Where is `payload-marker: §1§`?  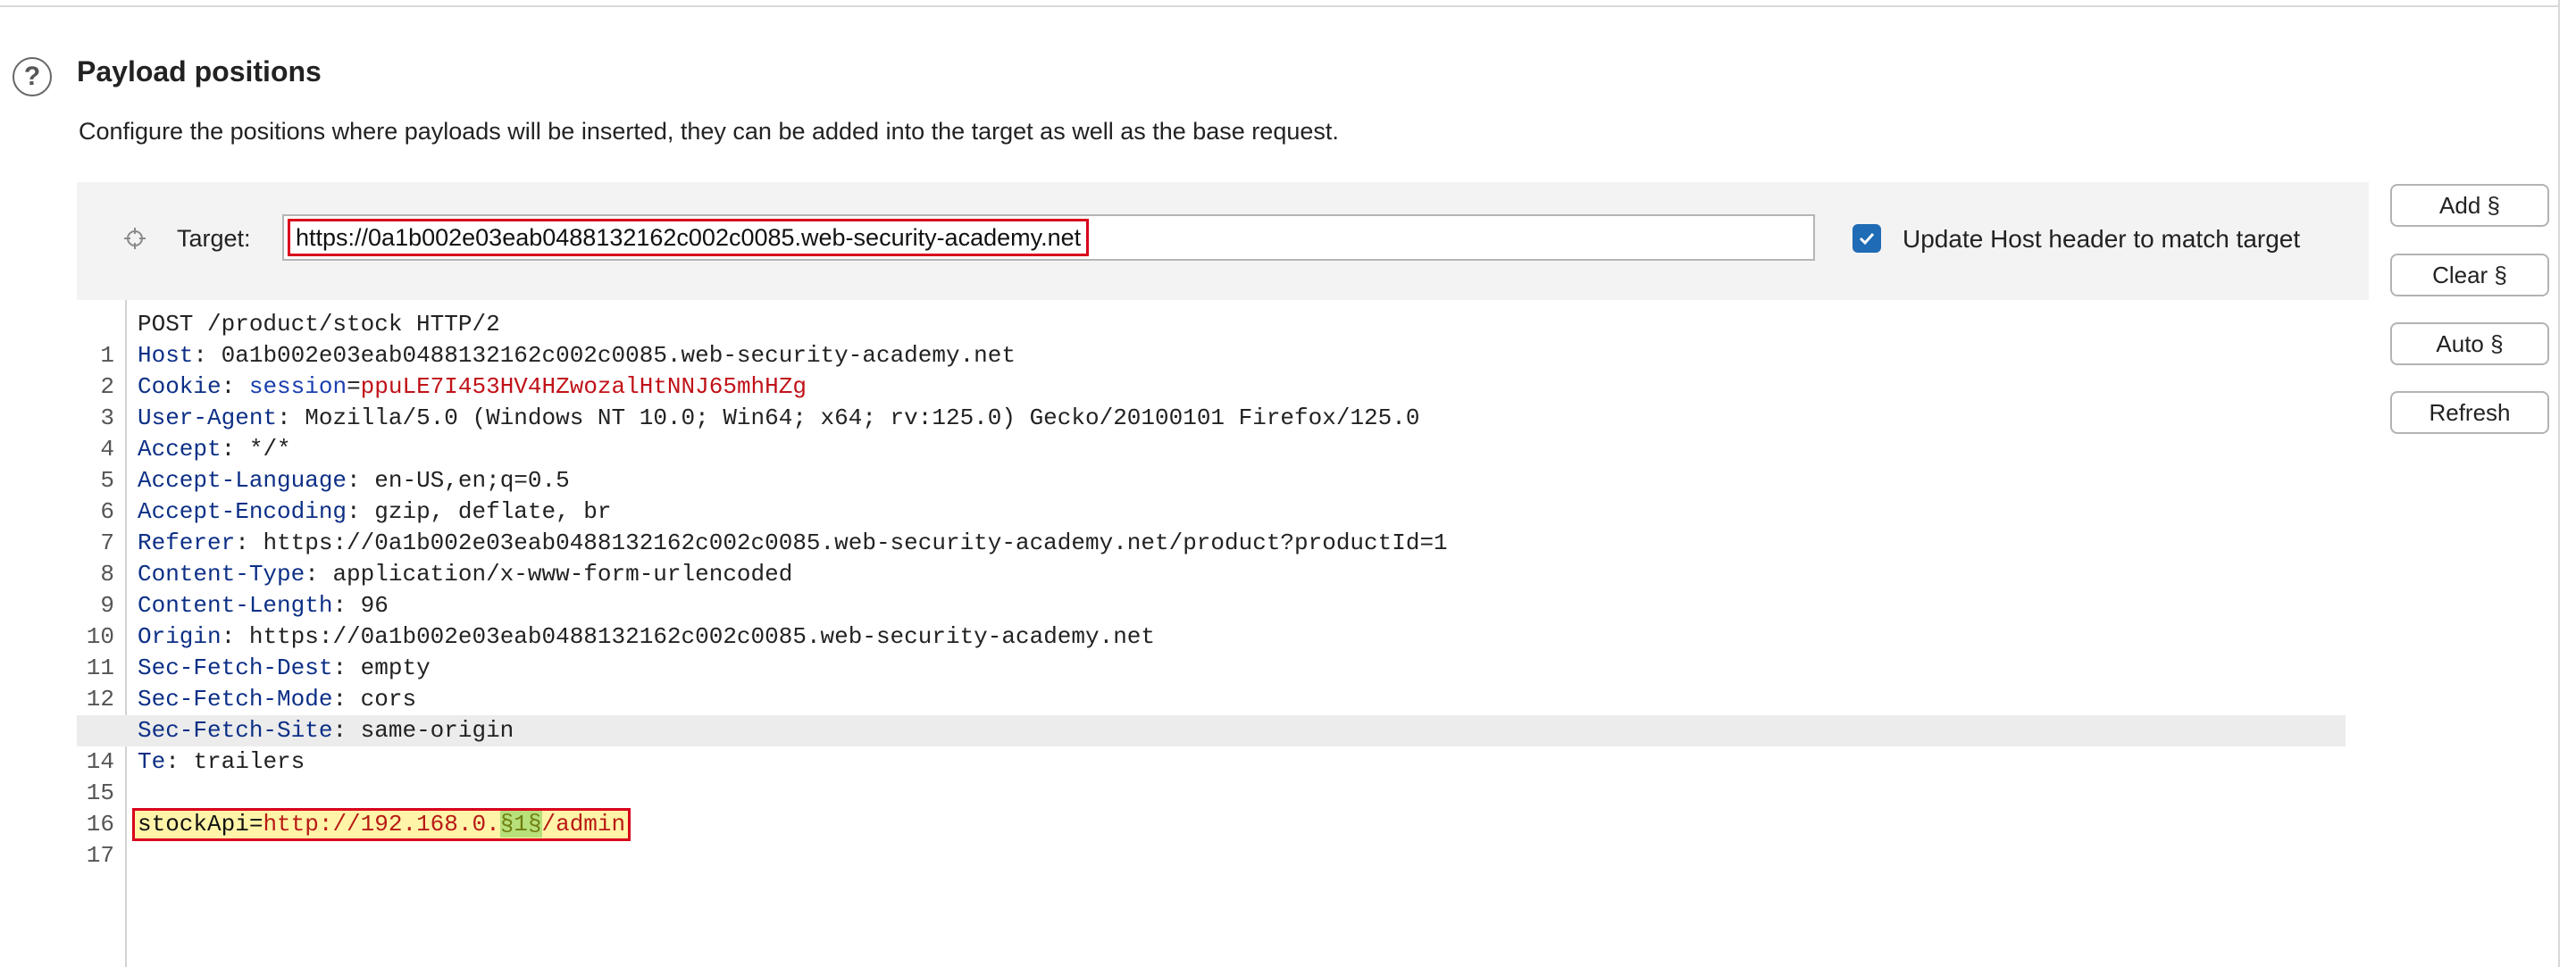 payload-marker: §1§ is located at coordinates (521, 824).